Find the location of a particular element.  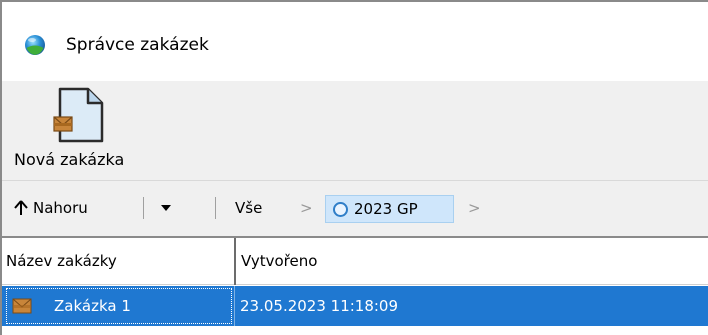

row-created-cell: 23.05.2023 11:18:09 is located at coordinates (319, 306).